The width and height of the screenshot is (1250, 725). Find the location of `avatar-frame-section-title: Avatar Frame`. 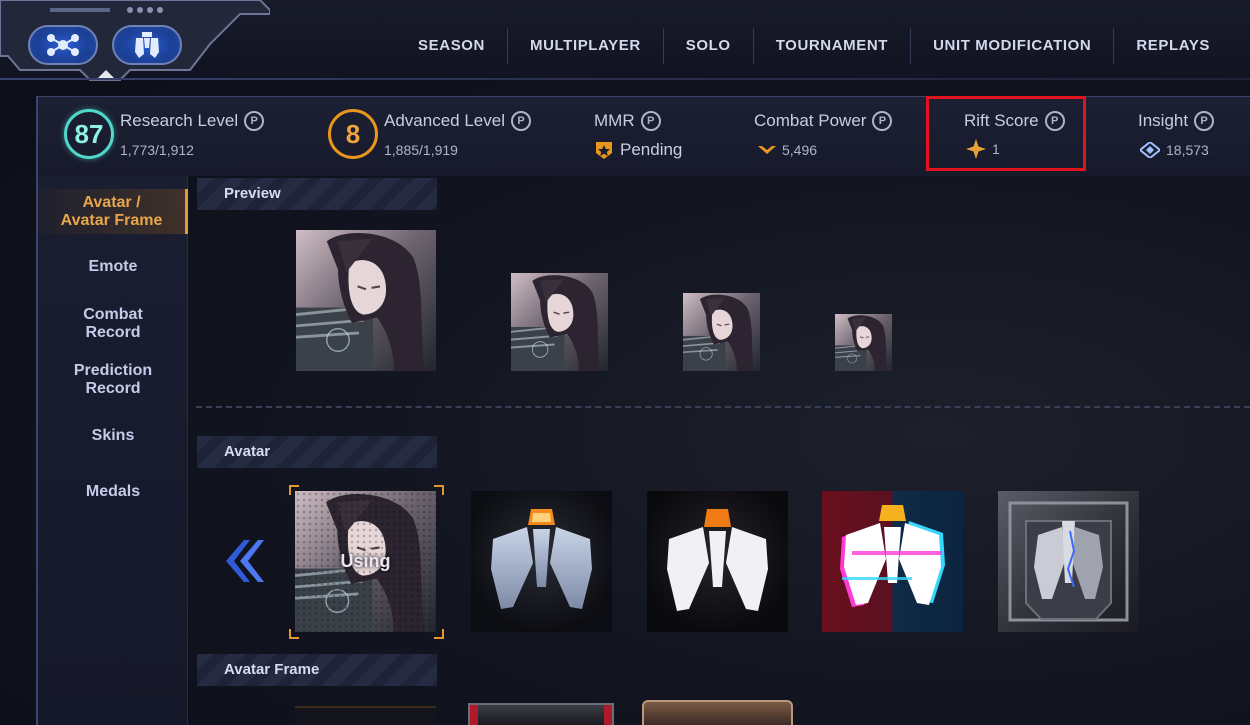

avatar-frame-section-title: Avatar Frame is located at coordinates (272, 669).